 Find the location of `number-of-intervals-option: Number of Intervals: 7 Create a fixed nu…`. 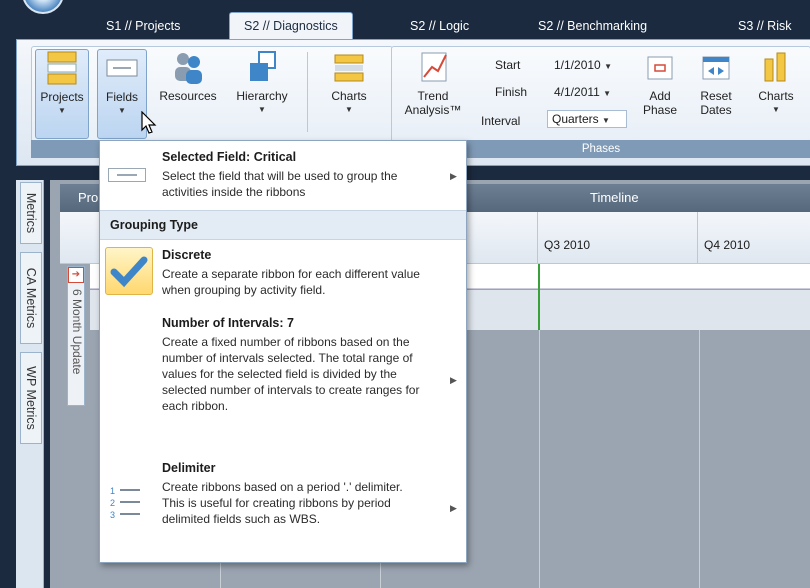

number-of-intervals-option: Number of Intervals: 7 Create a fixed nu… is located at coordinates (283, 381).